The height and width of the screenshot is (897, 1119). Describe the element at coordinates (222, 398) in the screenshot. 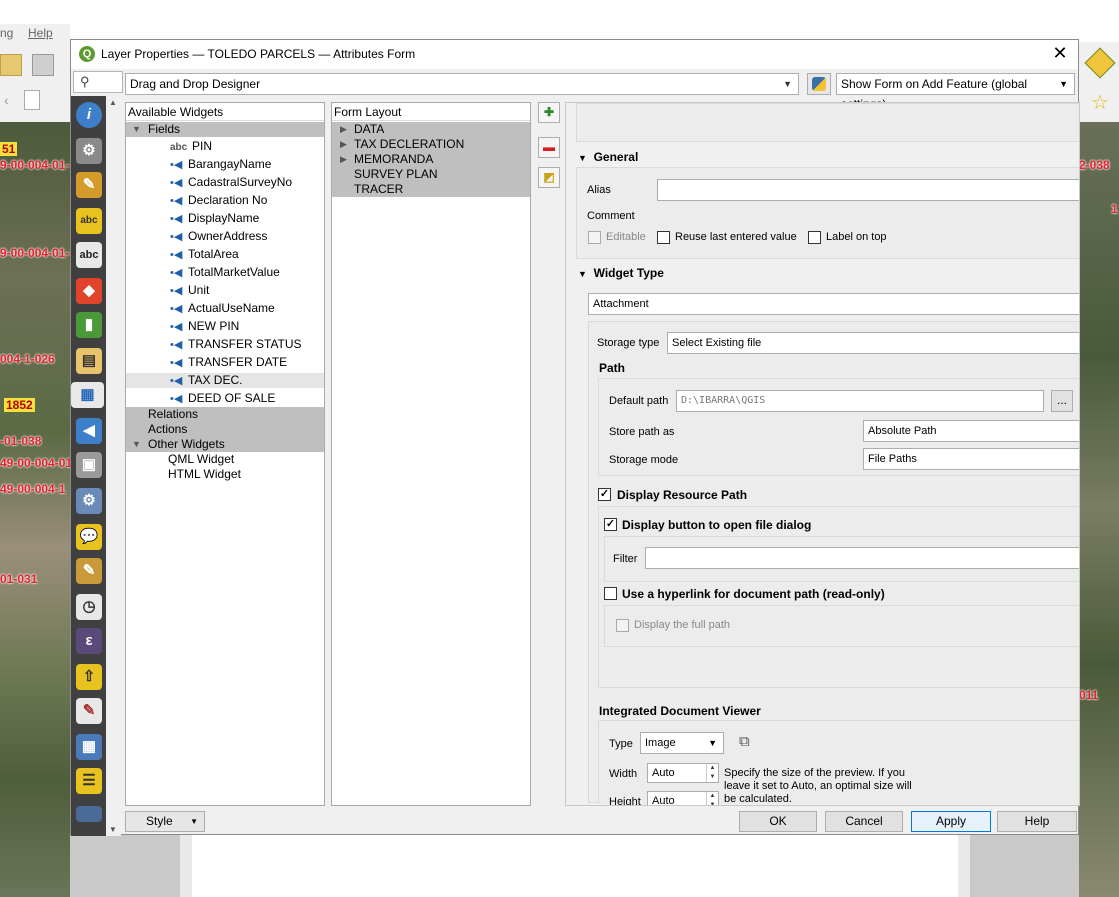

I see `field-item: •◀ DEED OF SALE` at that location.